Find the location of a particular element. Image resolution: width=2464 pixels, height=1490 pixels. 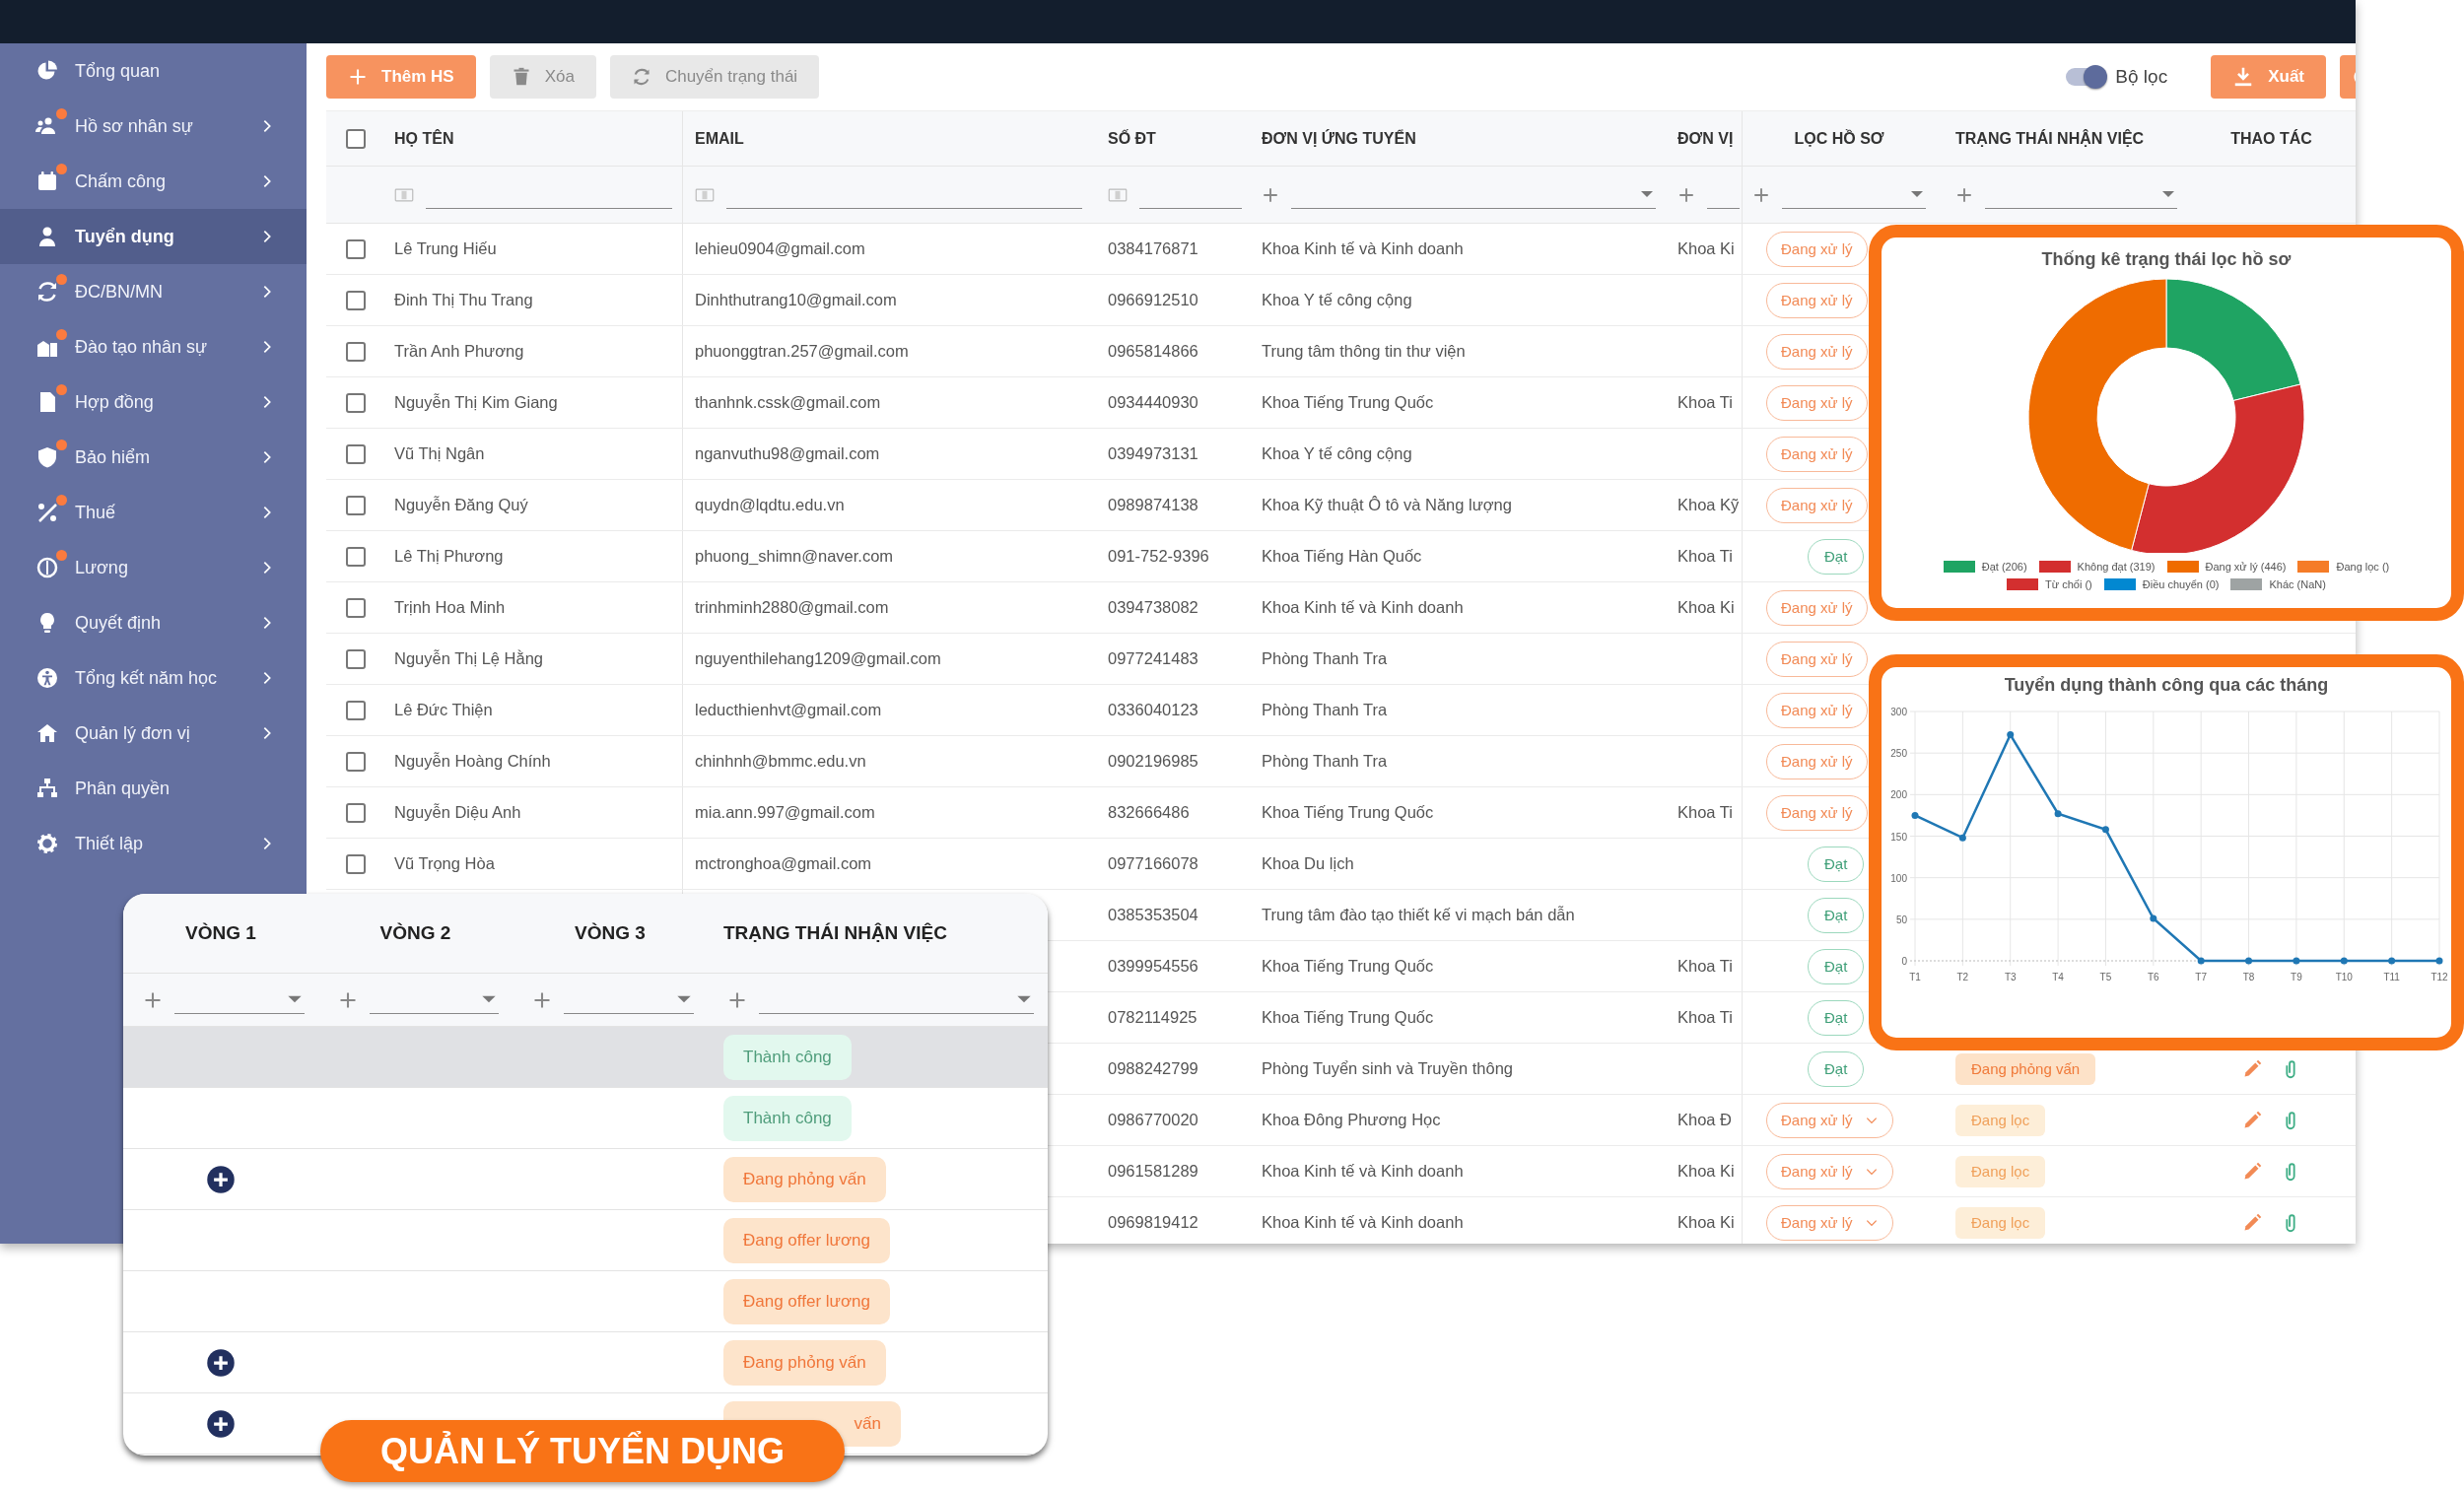

legend-label: Từ chối () is located at coordinates (2068, 584).